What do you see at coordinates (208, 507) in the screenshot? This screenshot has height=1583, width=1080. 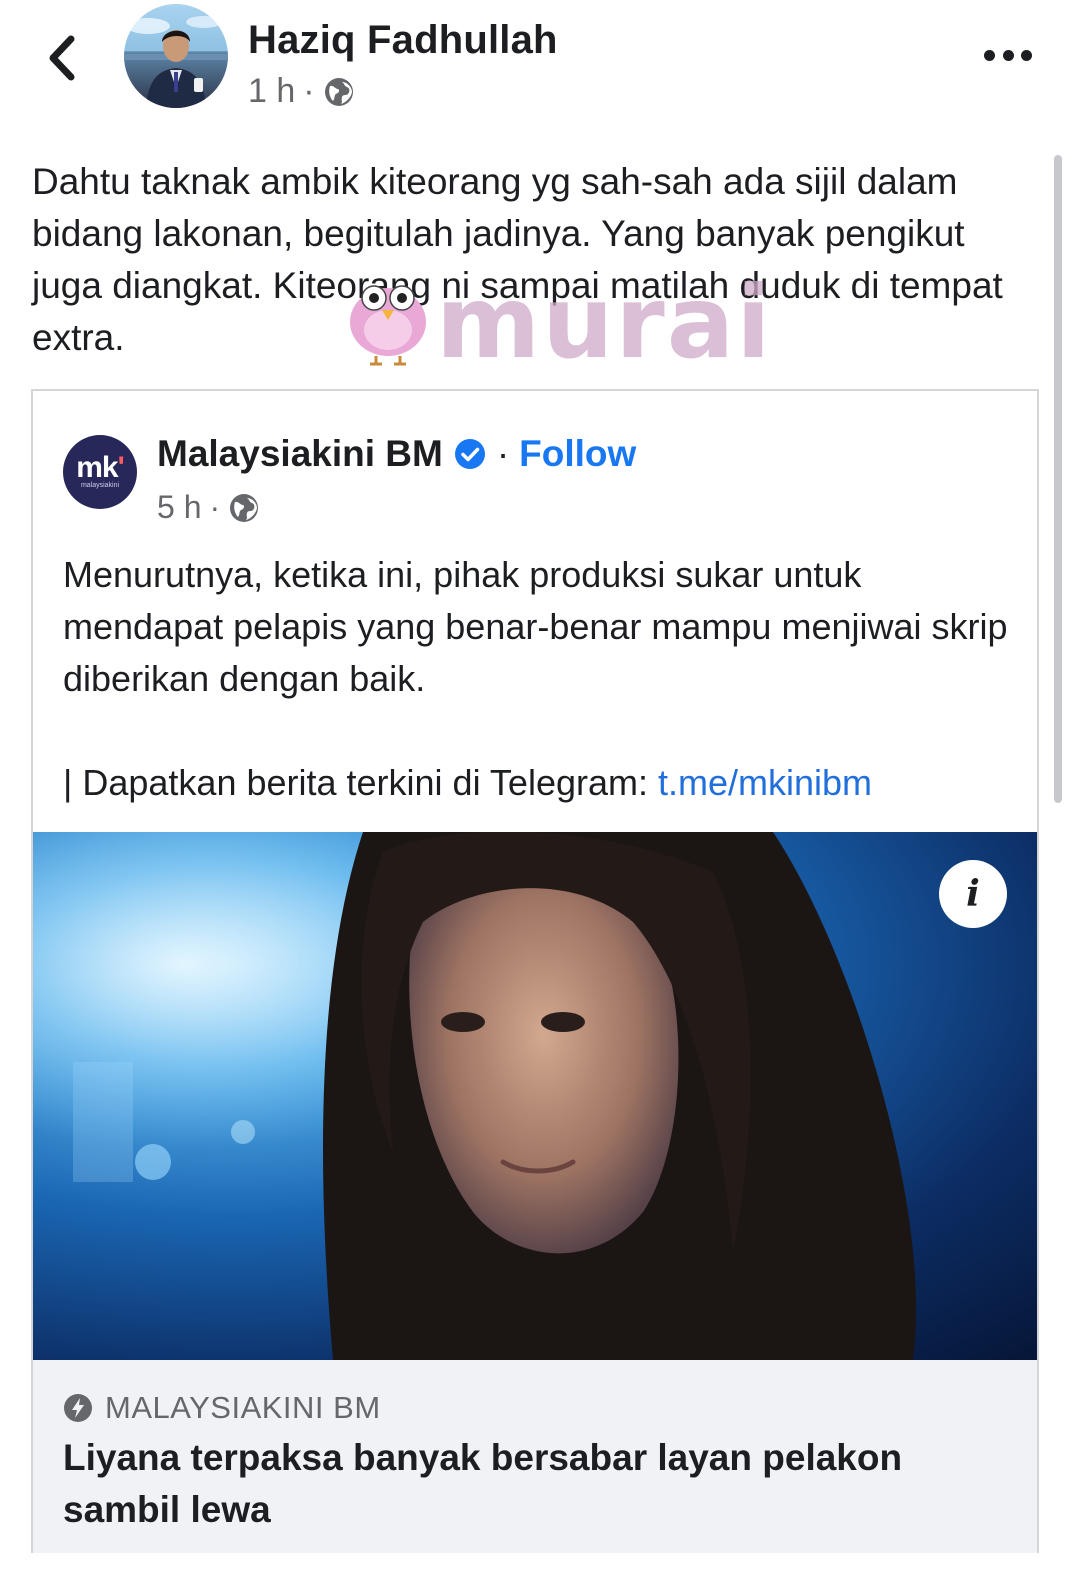 I see `shared-post-meta: 5 h ·` at bounding box center [208, 507].